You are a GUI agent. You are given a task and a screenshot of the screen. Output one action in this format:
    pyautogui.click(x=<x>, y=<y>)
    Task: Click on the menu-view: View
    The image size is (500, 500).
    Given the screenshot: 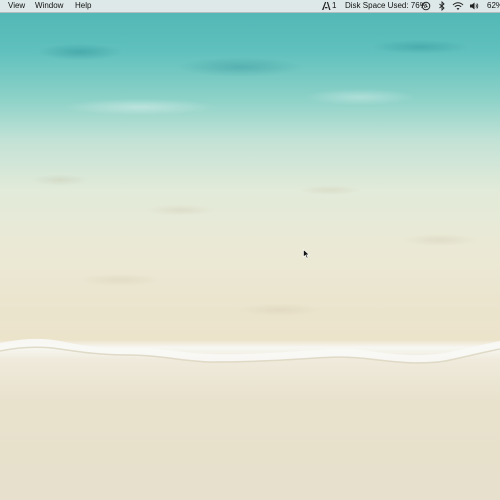 What is the action you would take?
    pyautogui.click(x=16, y=6)
    